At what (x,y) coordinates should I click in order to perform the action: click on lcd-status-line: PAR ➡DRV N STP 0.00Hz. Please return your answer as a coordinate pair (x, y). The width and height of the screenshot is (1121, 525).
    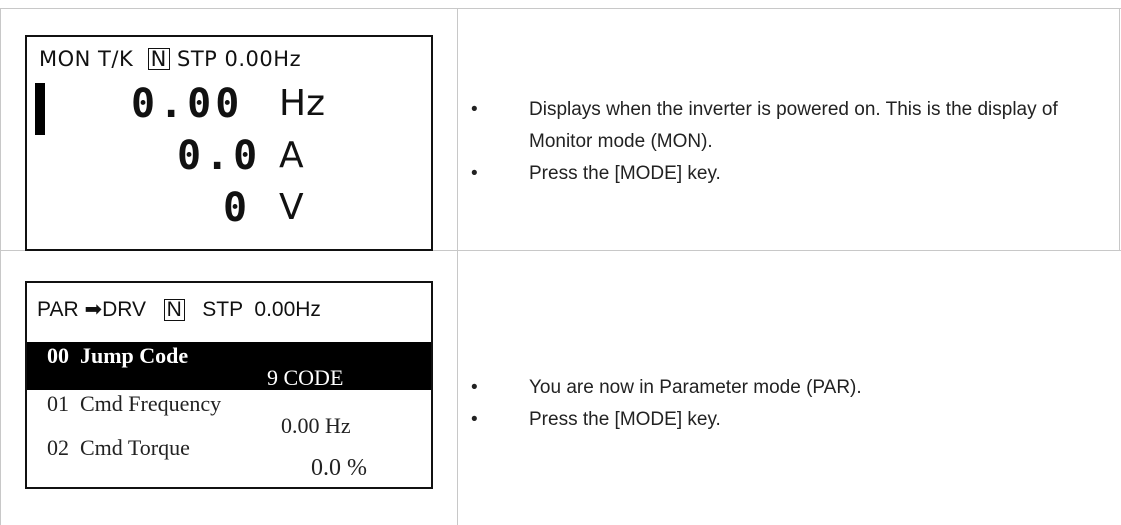
    Looking at the image, I should click on (179, 309).